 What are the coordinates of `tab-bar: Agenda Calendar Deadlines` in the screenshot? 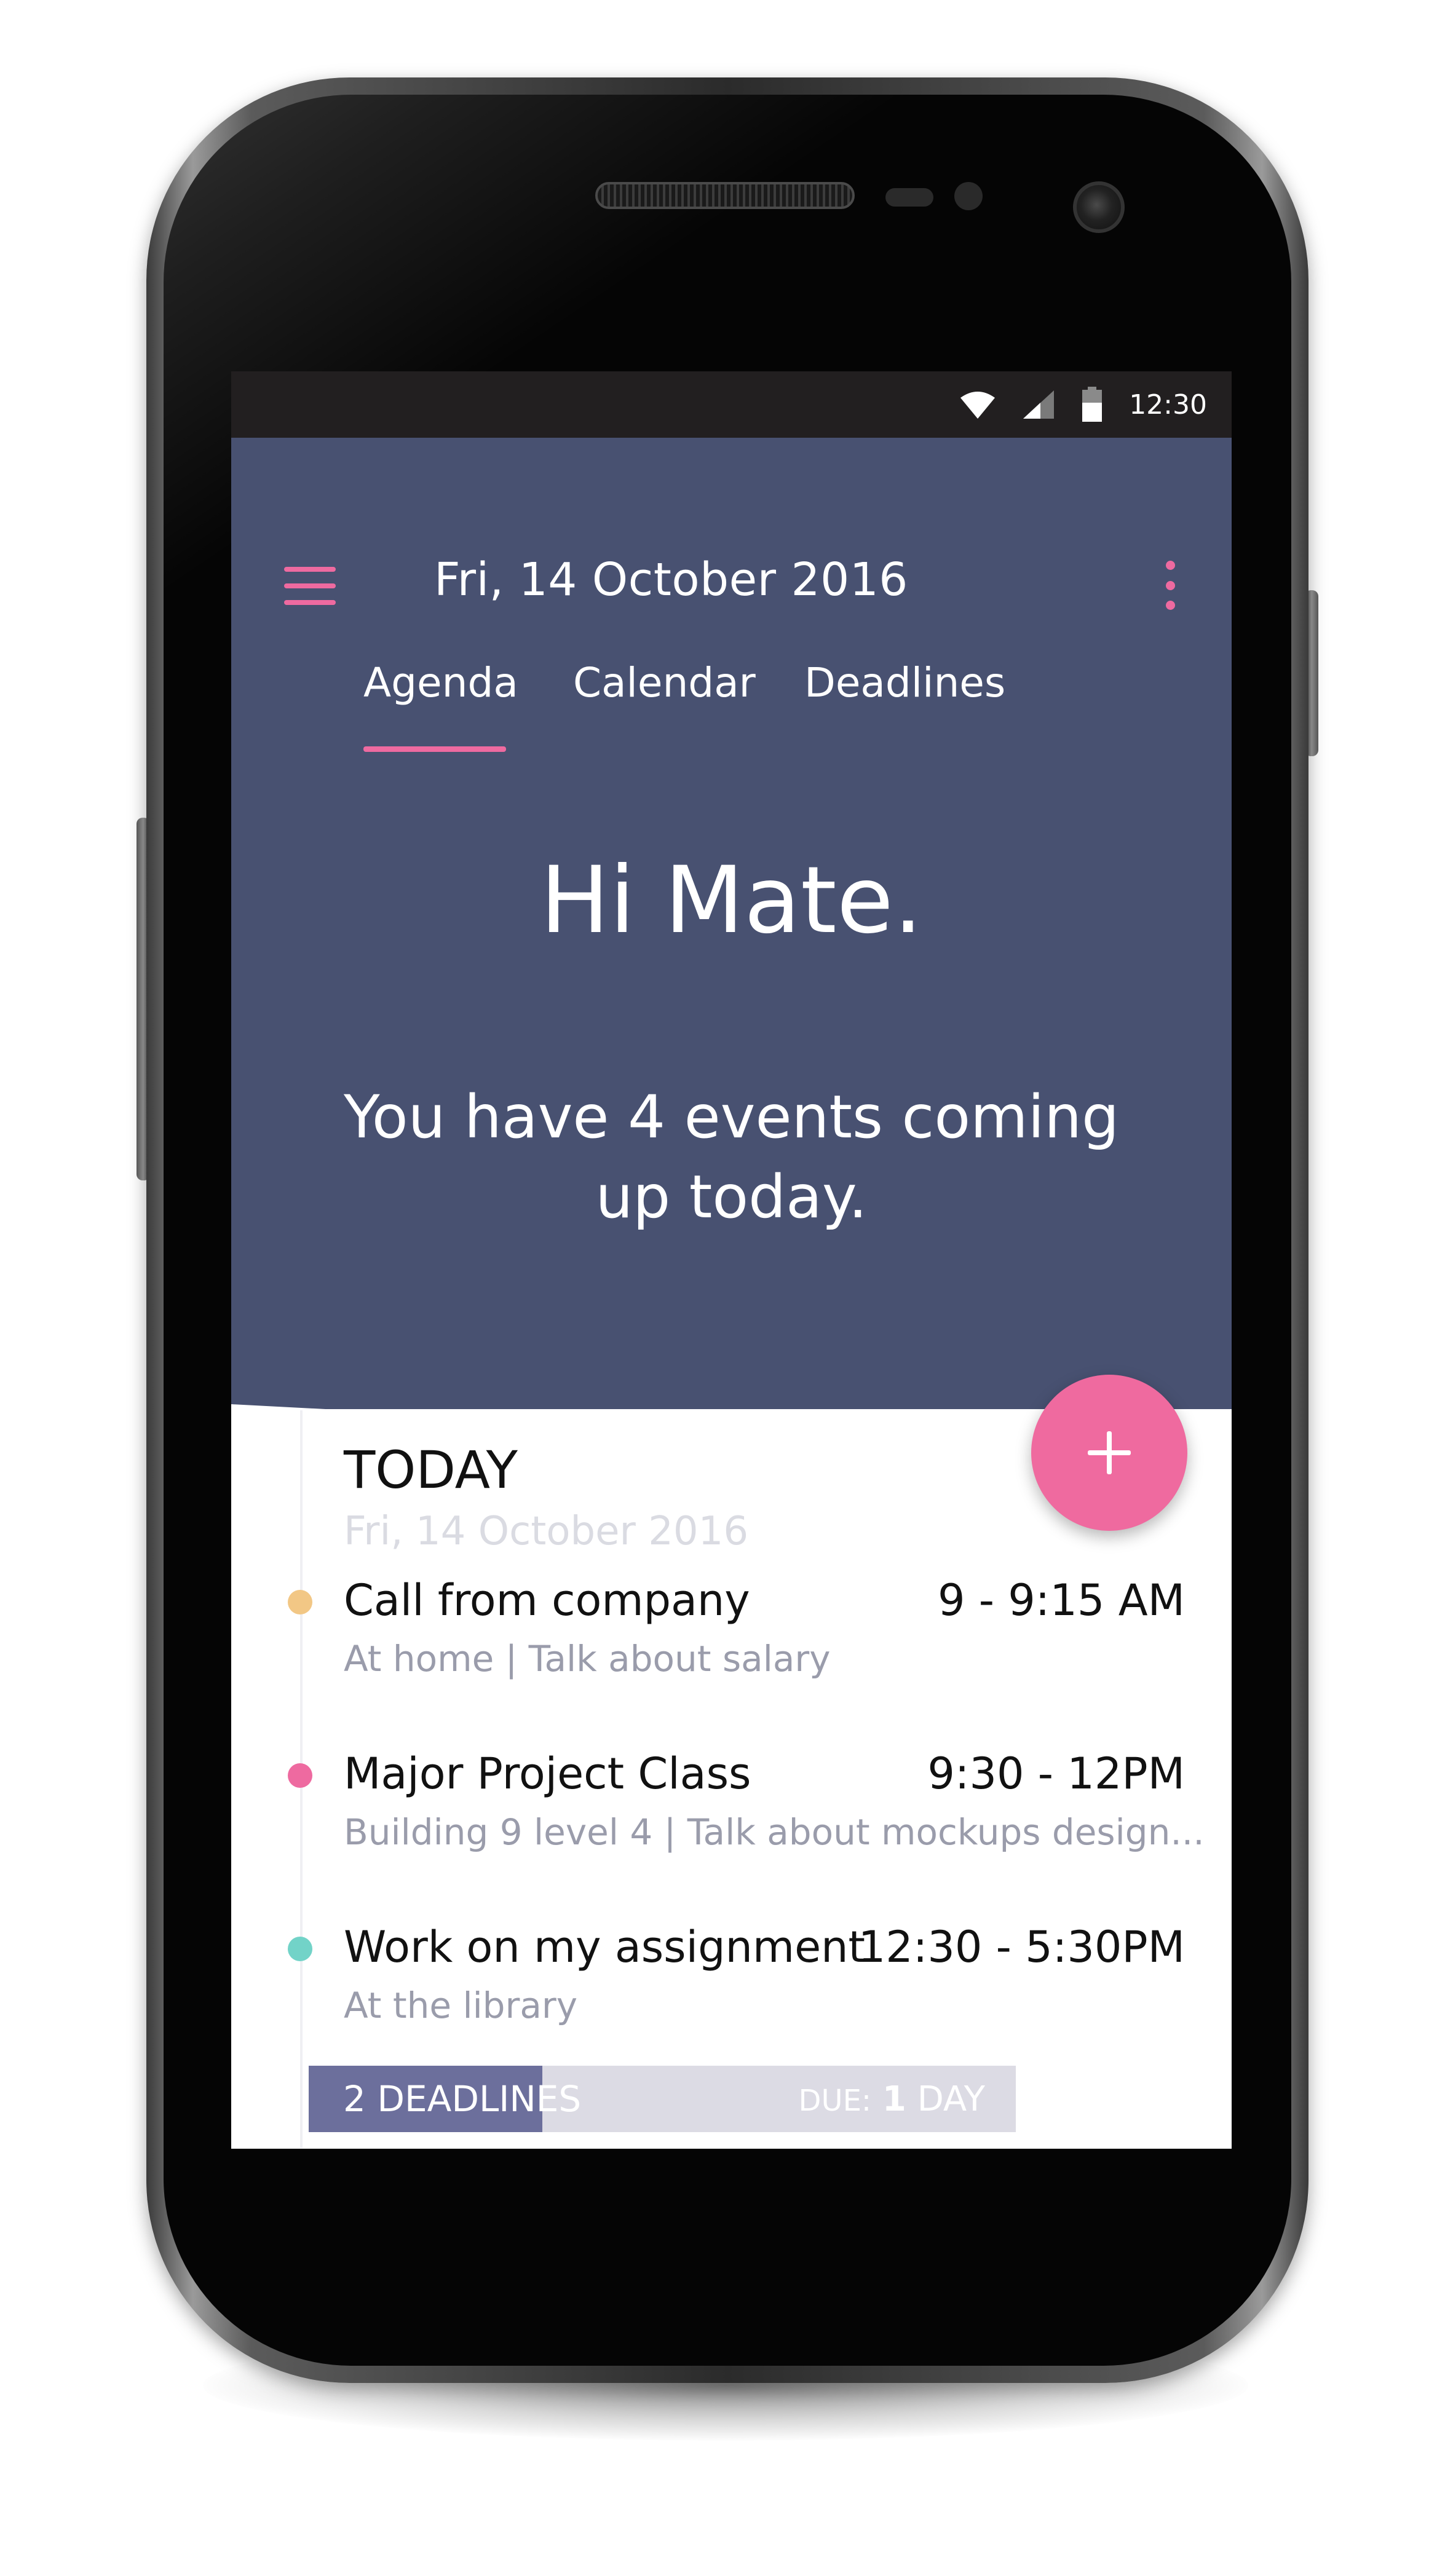 It's located at (731, 699).